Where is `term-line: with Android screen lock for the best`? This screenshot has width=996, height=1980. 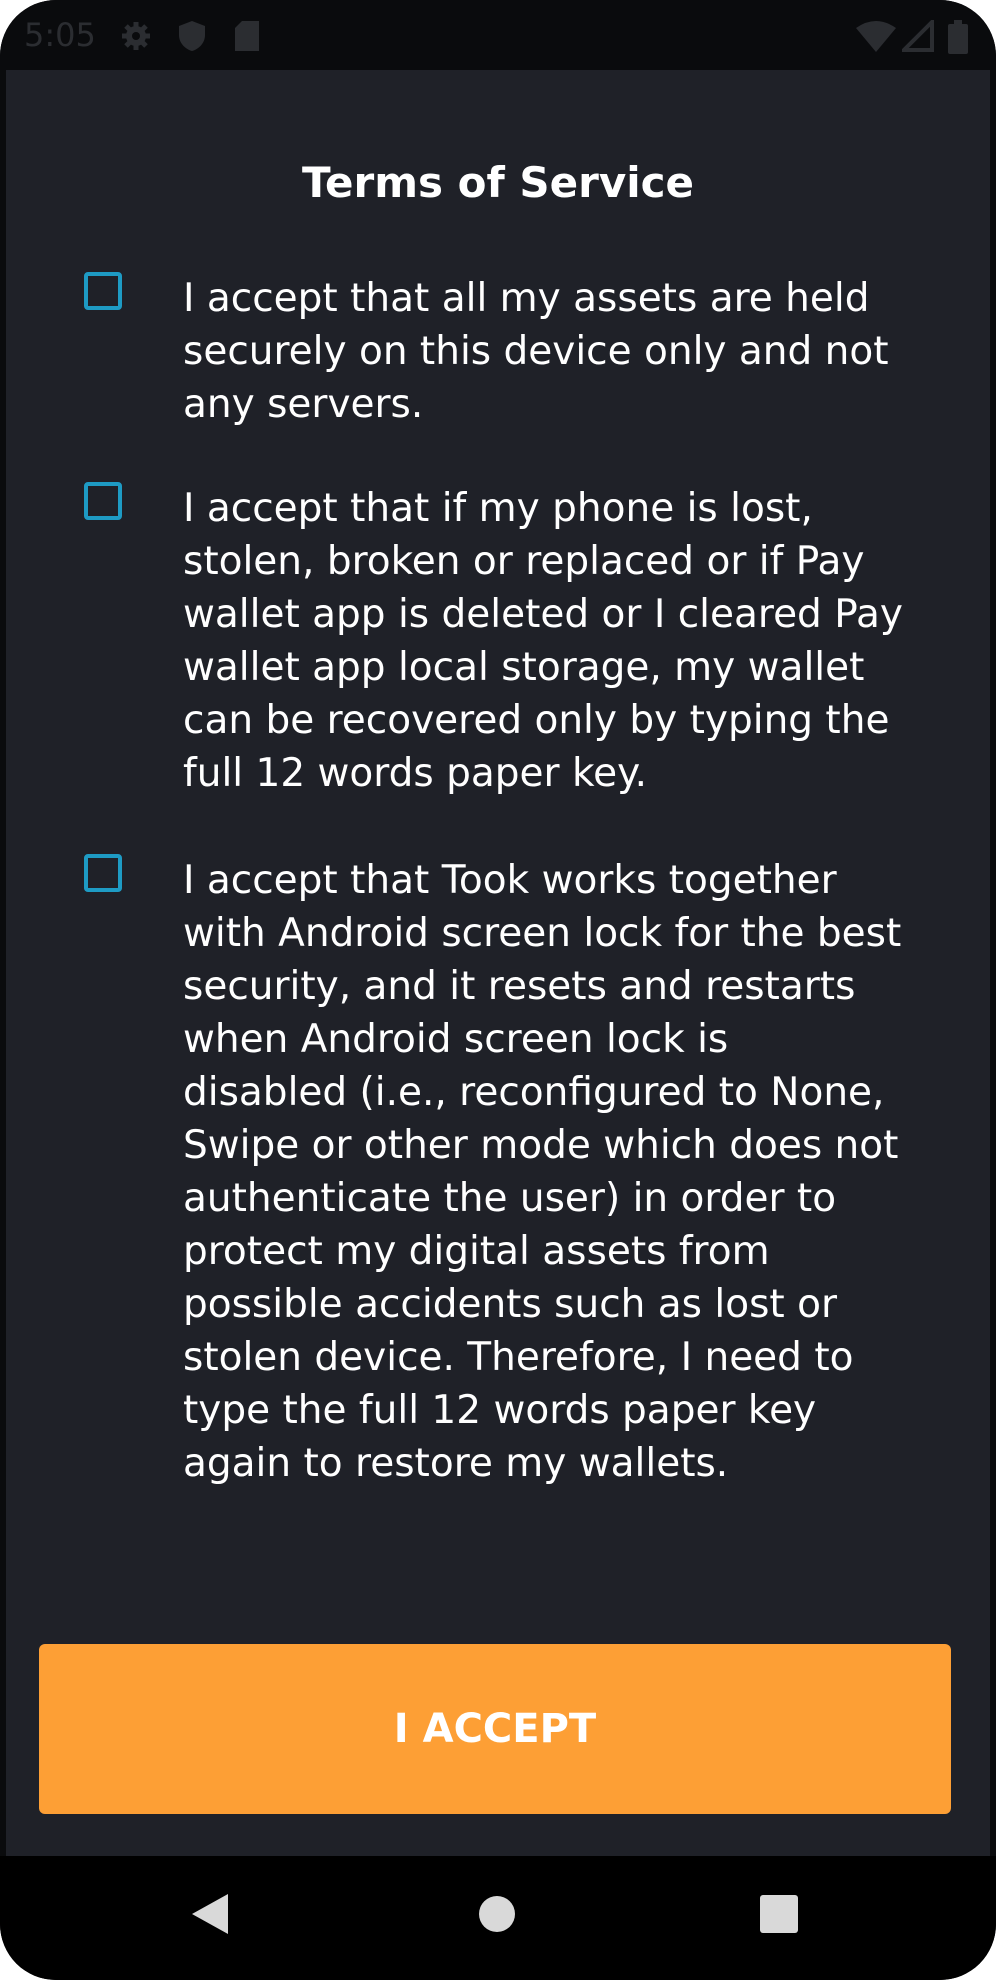 term-line: with Android screen lock for the best is located at coordinates (542, 933).